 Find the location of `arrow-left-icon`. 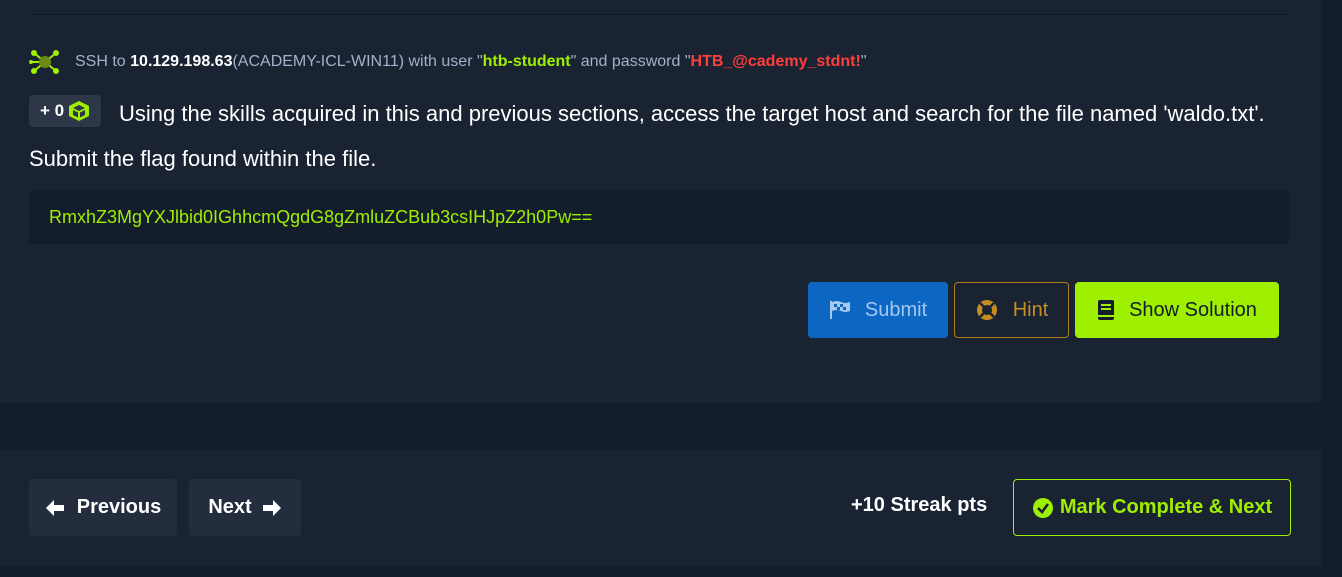

arrow-left-icon is located at coordinates (54, 507).